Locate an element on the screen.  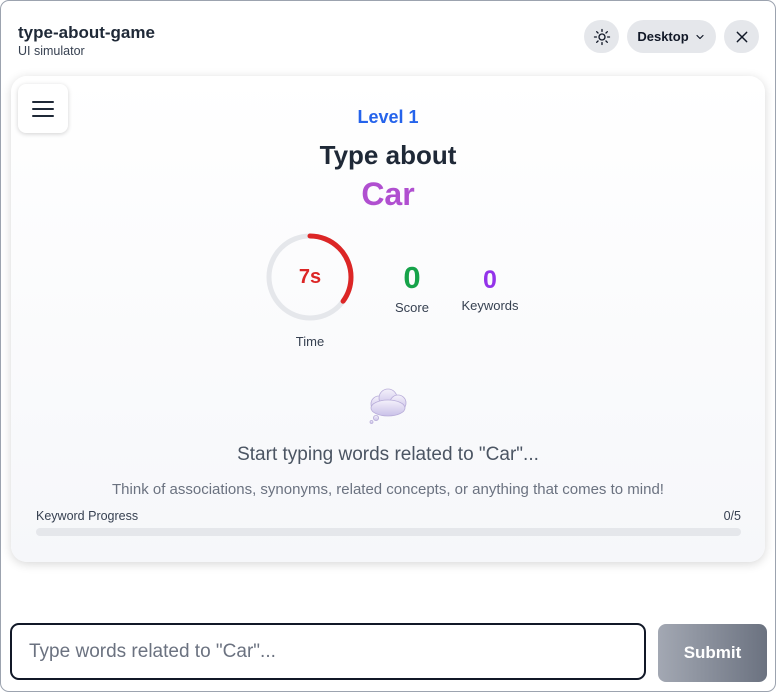
keywords-label: Keywords is located at coordinates (490, 305).